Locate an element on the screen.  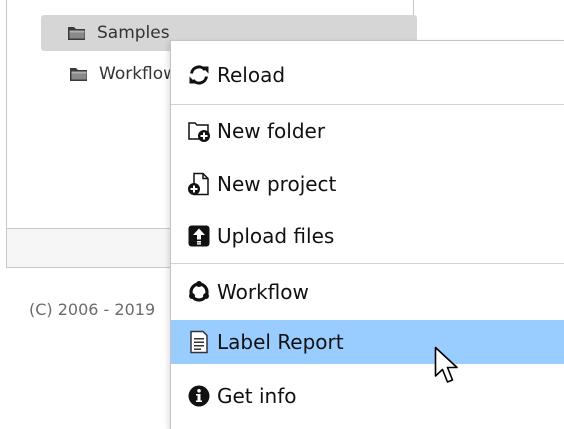
menu-item-label-report: Label Report is located at coordinates (367, 342).